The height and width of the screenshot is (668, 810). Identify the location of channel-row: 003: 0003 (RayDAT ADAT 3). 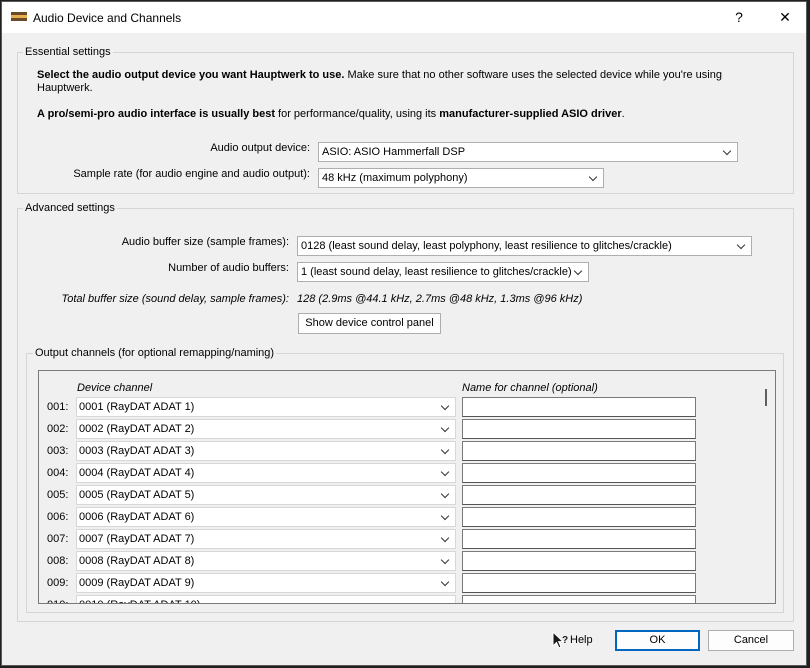
(399, 452).